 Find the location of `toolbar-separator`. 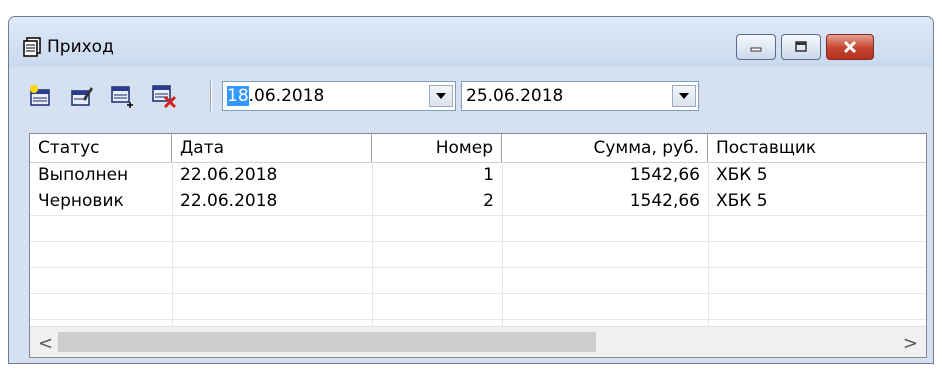

toolbar-separator is located at coordinates (211, 96).